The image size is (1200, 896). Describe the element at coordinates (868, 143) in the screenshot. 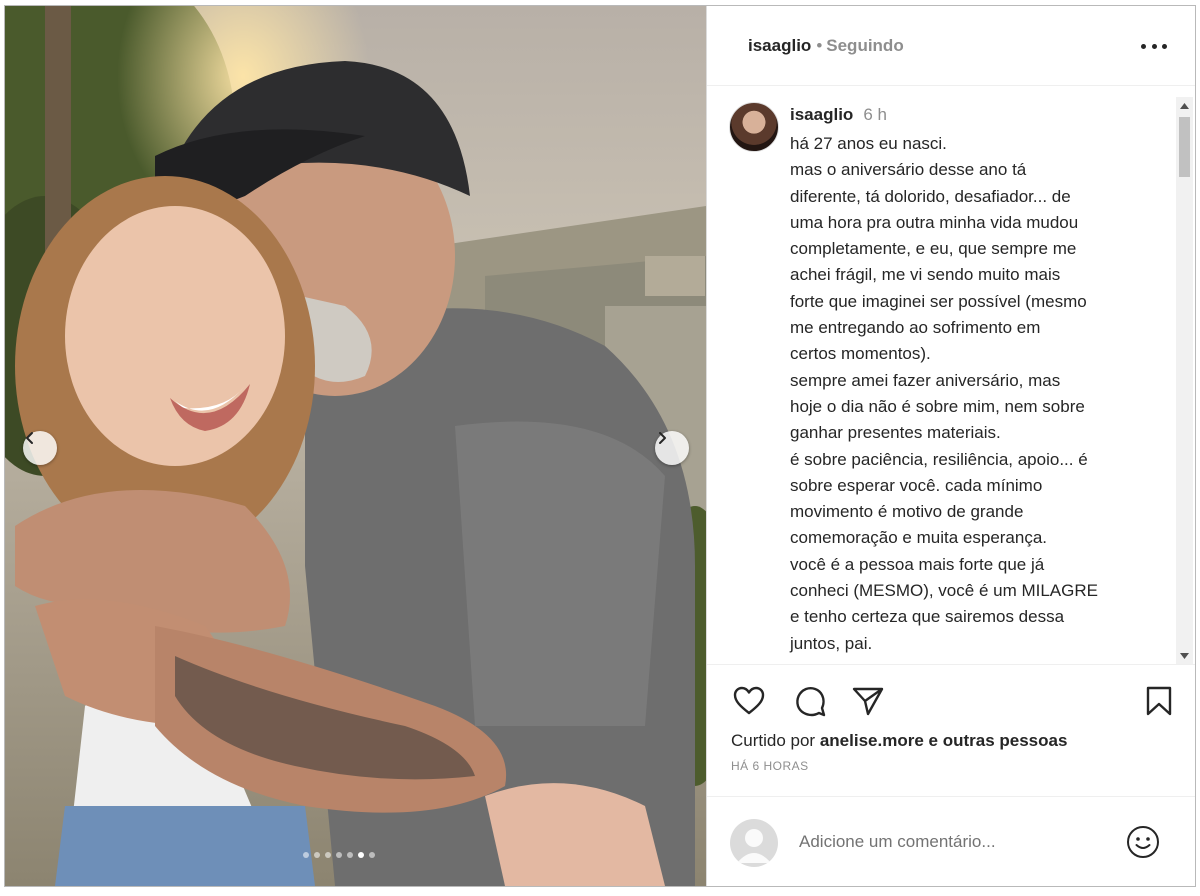

I see `caption-line: há 27 anos eu nasci.` at that location.